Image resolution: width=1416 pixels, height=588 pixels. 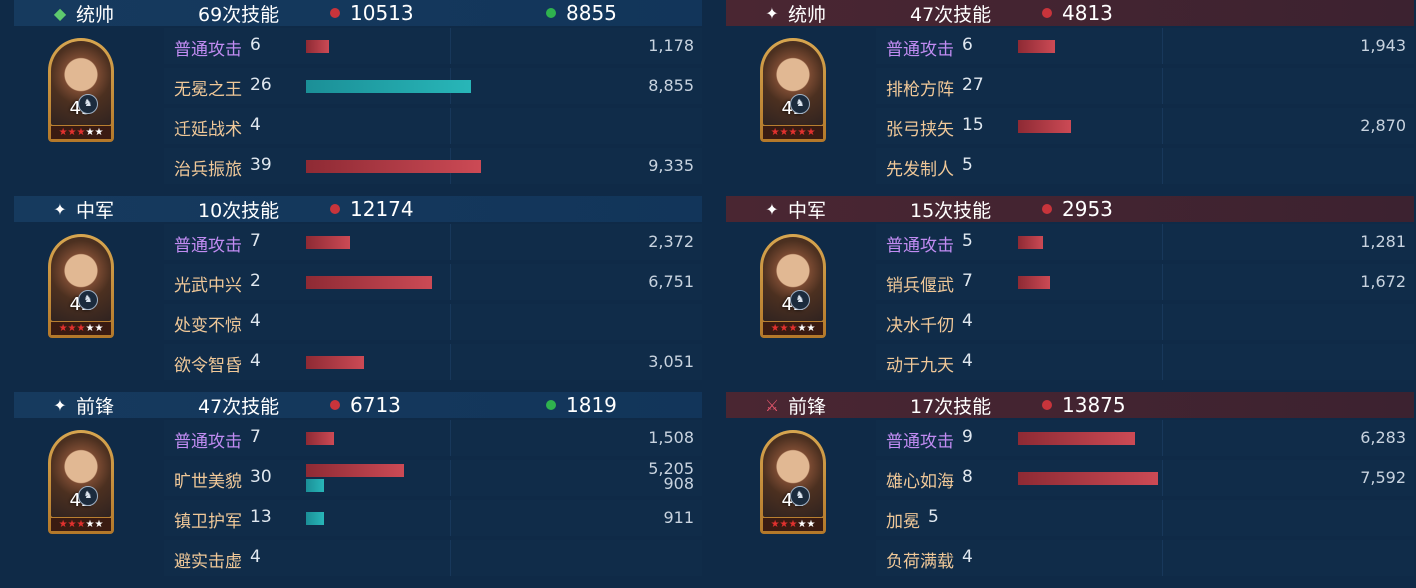 What do you see at coordinates (671, 85) in the screenshot?
I see `skill-value: 8,855` at bounding box center [671, 85].